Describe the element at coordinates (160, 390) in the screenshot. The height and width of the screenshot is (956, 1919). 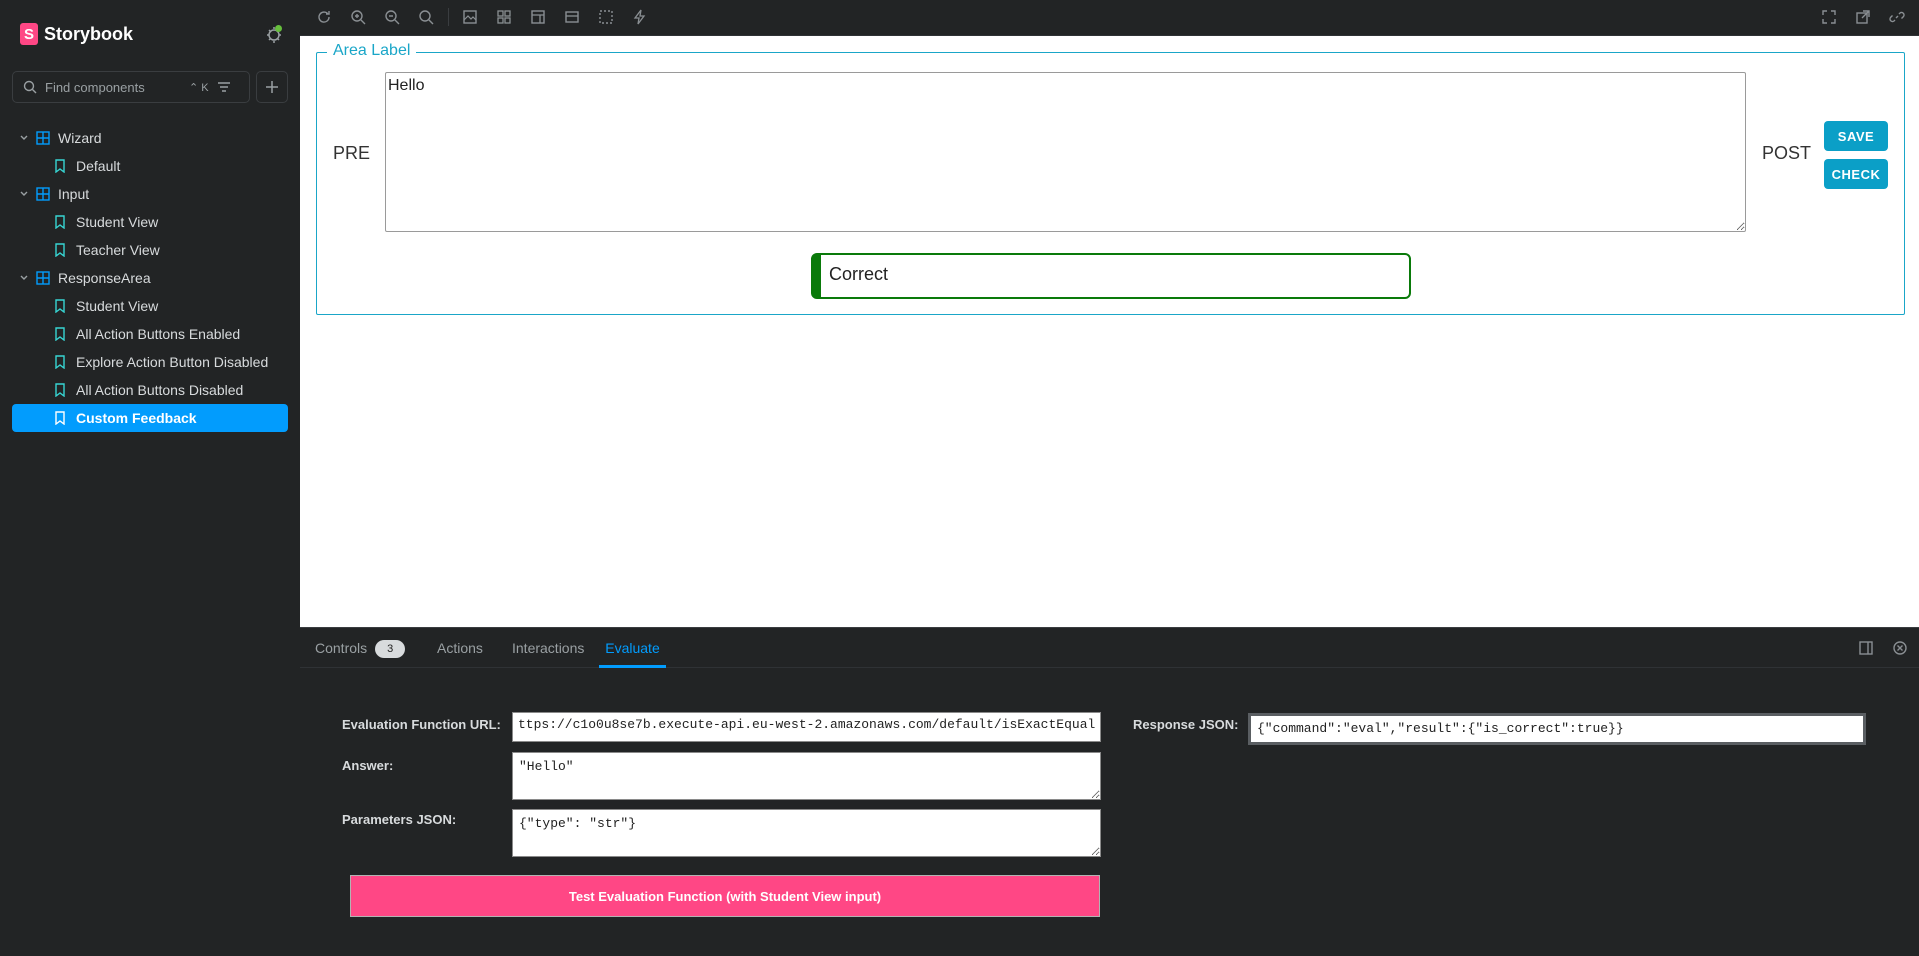
I see `tree-story-label: All Action Buttons Disabled` at that location.